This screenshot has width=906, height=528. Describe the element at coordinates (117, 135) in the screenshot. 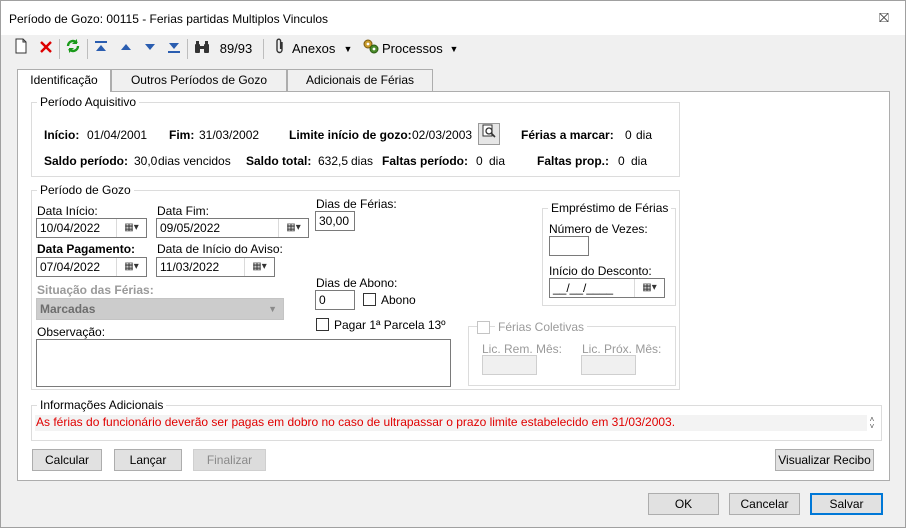

I see `inicio-value: 01/04/2001` at that location.